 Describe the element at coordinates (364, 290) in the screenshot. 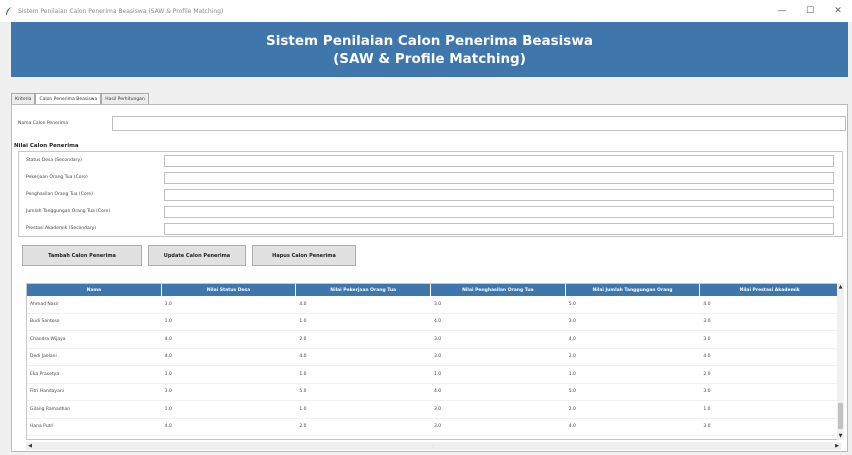

I see `column-header-pekerjaan: Nilai Pekerjaan Orang Tua` at that location.